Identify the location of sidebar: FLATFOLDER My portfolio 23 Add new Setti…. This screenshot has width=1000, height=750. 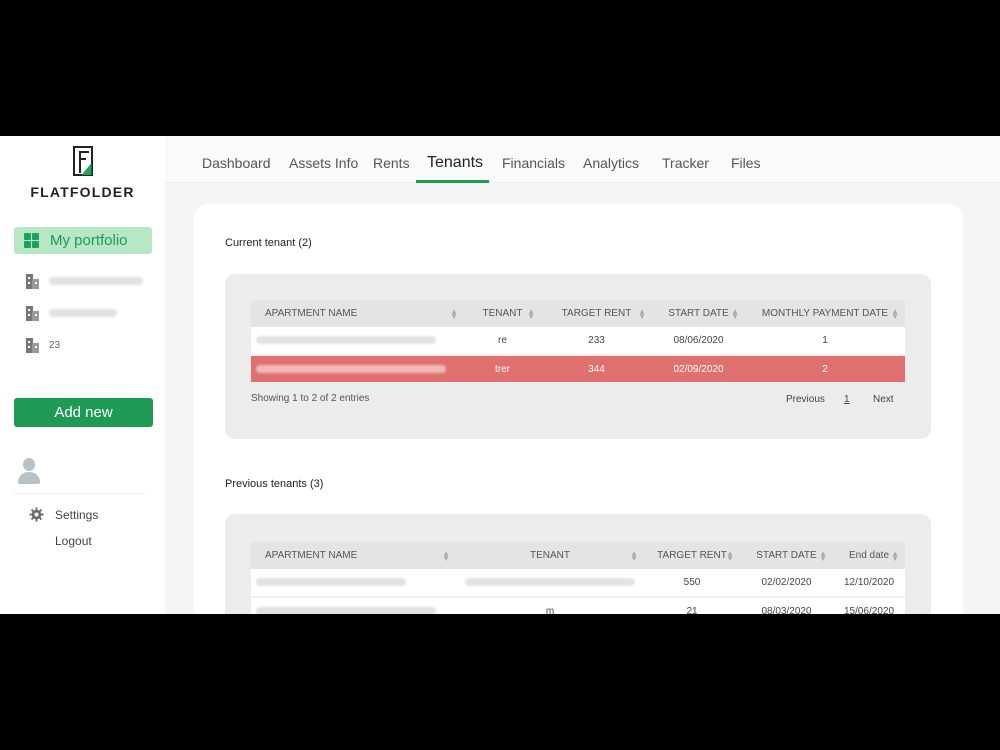
(82, 375).